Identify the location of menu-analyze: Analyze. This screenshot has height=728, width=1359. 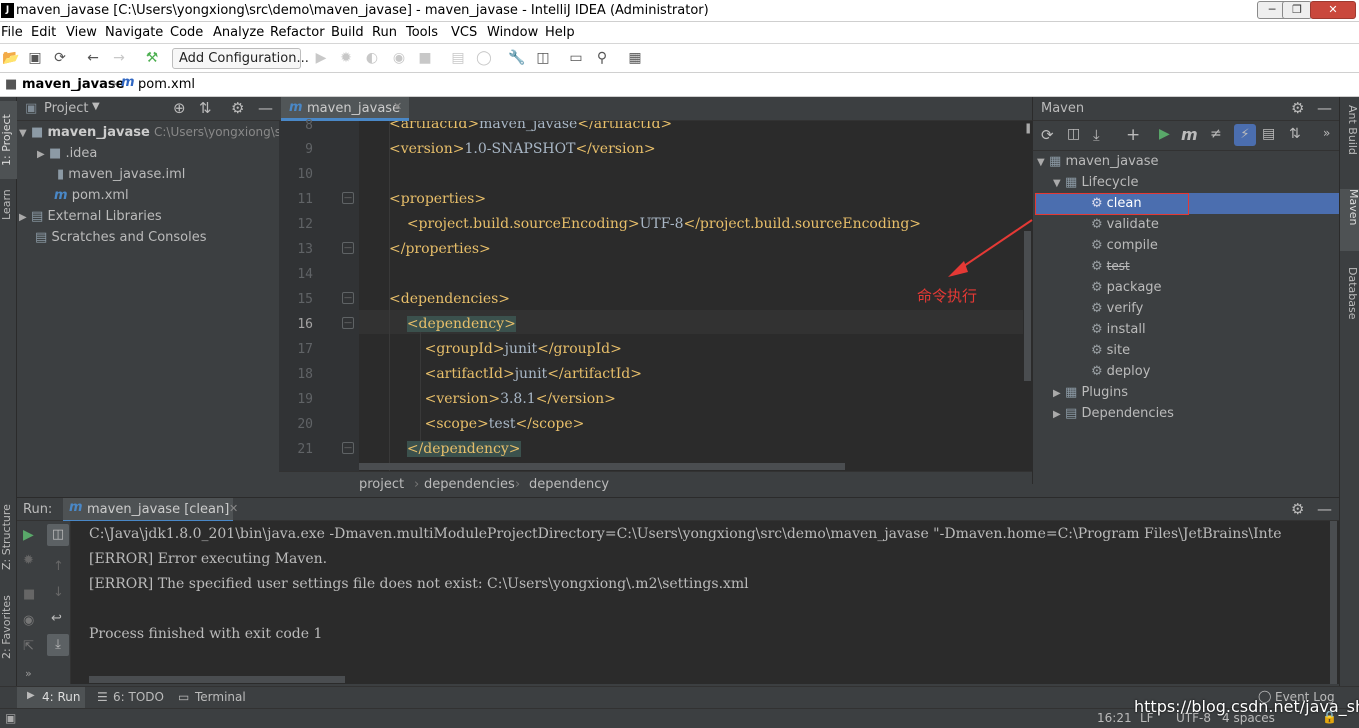
(238, 32).